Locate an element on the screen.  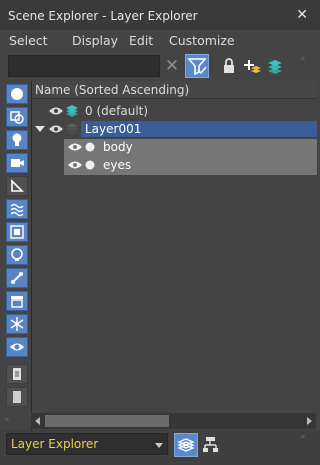
scroll-left-arrow-icon is located at coordinates (37, 421).